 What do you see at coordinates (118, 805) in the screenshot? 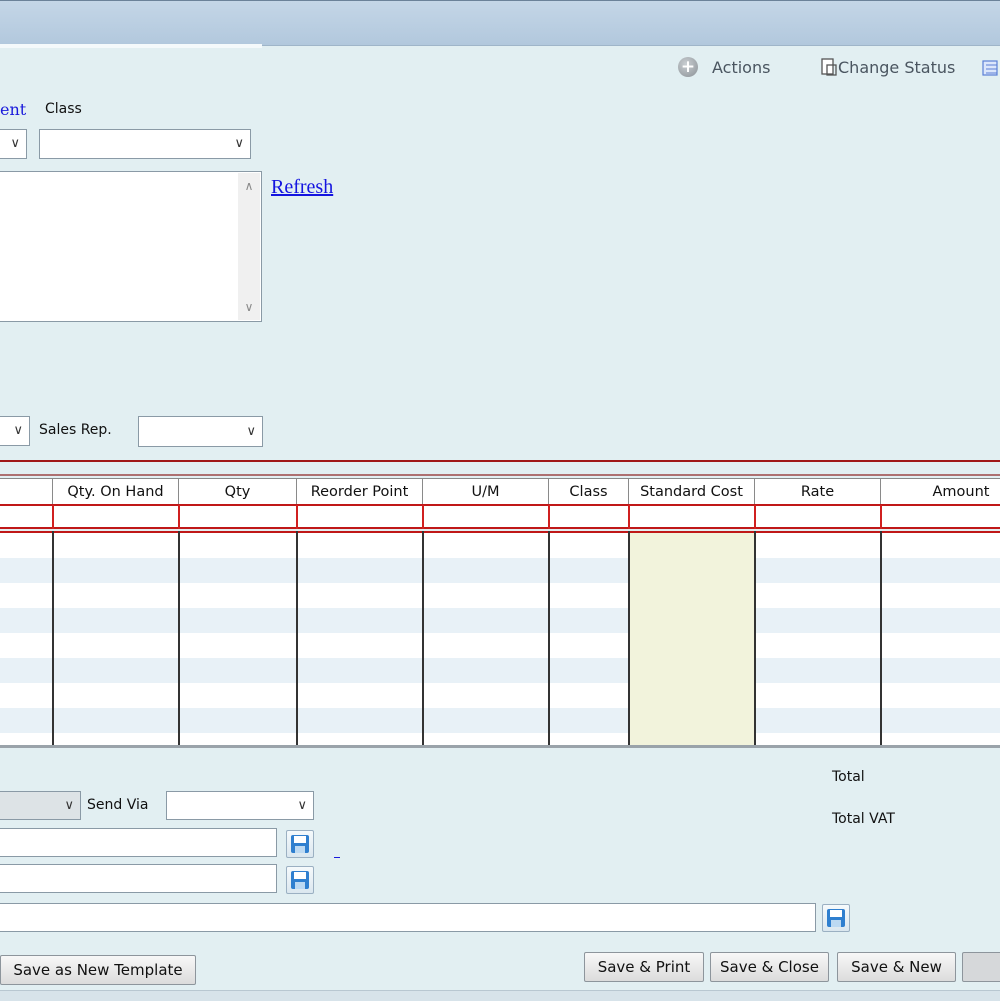
I see `send-via-label: Send Via` at bounding box center [118, 805].